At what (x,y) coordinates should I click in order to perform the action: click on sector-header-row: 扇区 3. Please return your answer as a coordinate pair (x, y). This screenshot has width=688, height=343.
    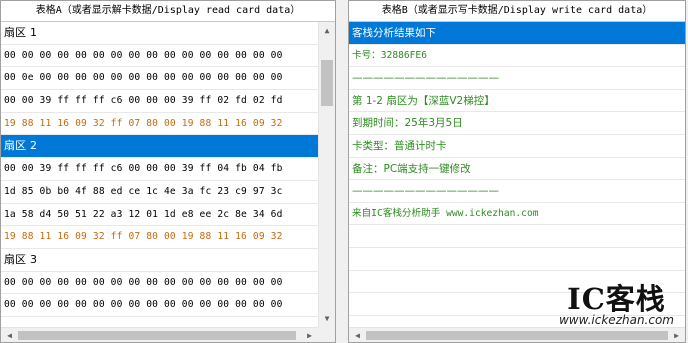
    Looking at the image, I should click on (159, 260).